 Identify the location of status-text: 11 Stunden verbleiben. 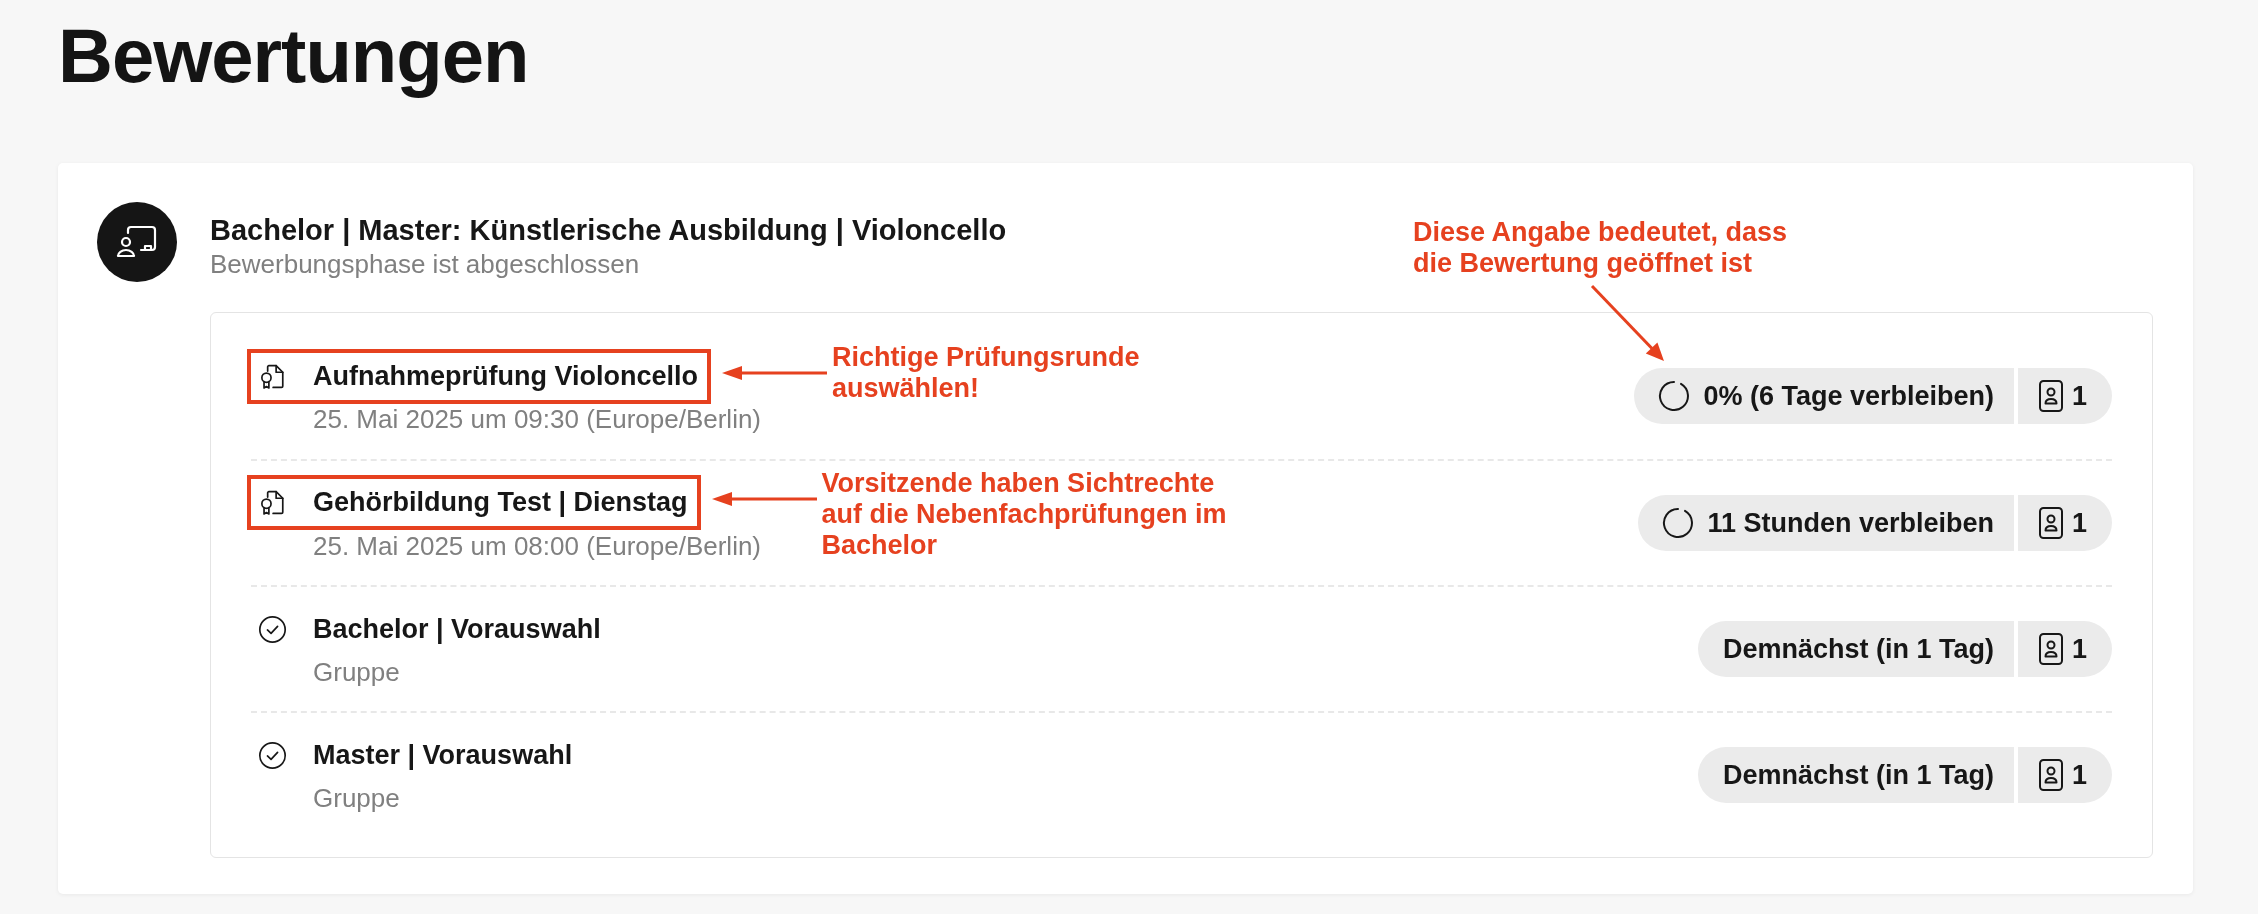
(1850, 523).